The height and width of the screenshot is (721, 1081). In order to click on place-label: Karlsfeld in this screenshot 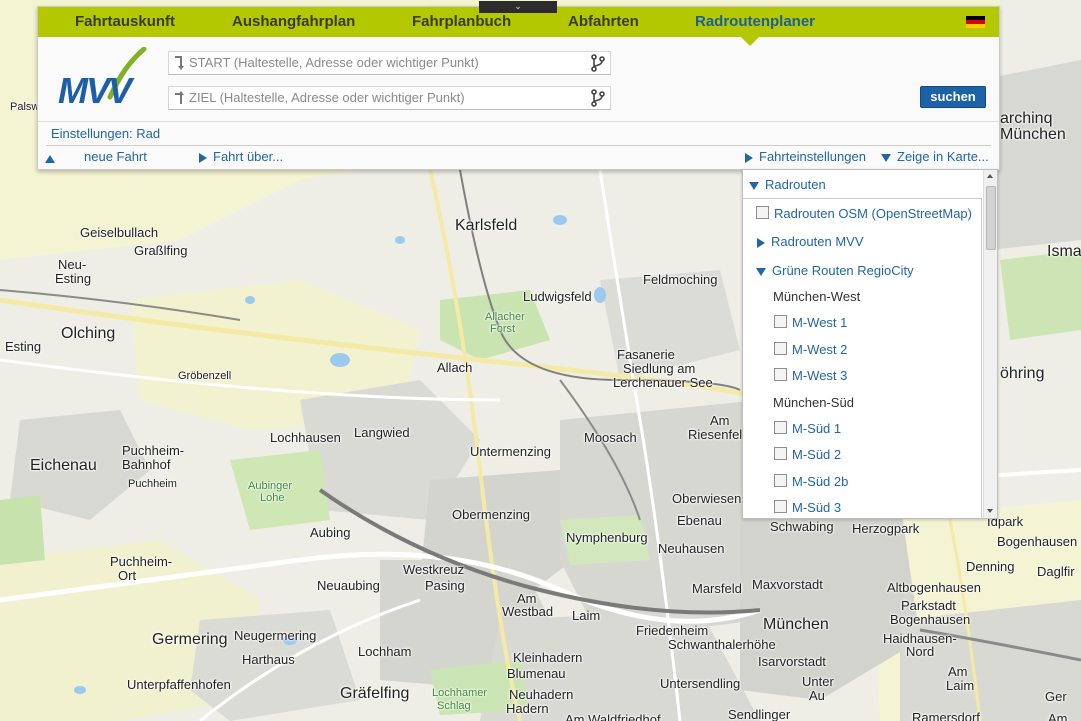, I will do `click(486, 225)`.